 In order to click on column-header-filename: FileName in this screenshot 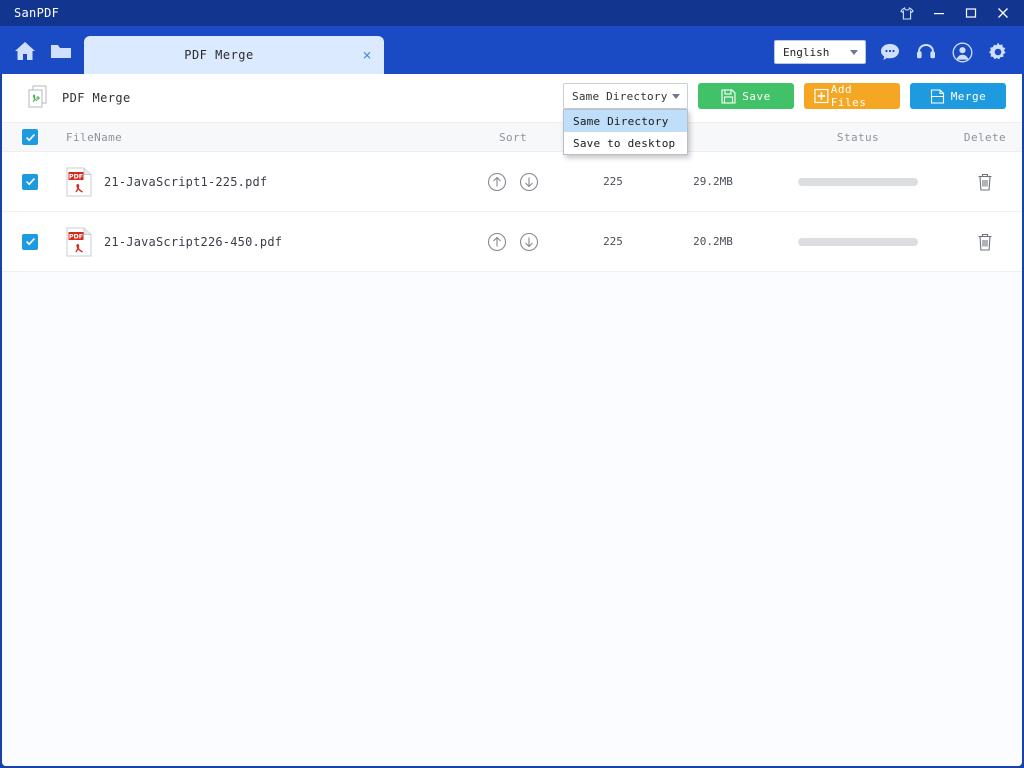, I will do `click(94, 137)`.